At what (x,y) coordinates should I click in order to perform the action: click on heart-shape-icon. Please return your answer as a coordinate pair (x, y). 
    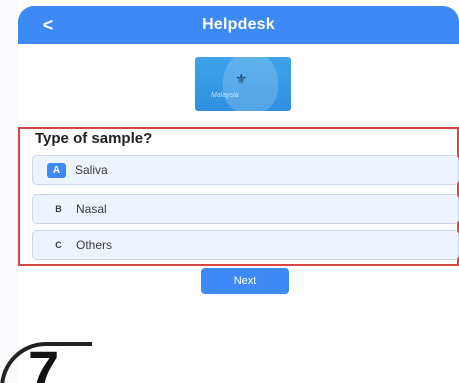
    Looking at the image, I should click on (250, 84).